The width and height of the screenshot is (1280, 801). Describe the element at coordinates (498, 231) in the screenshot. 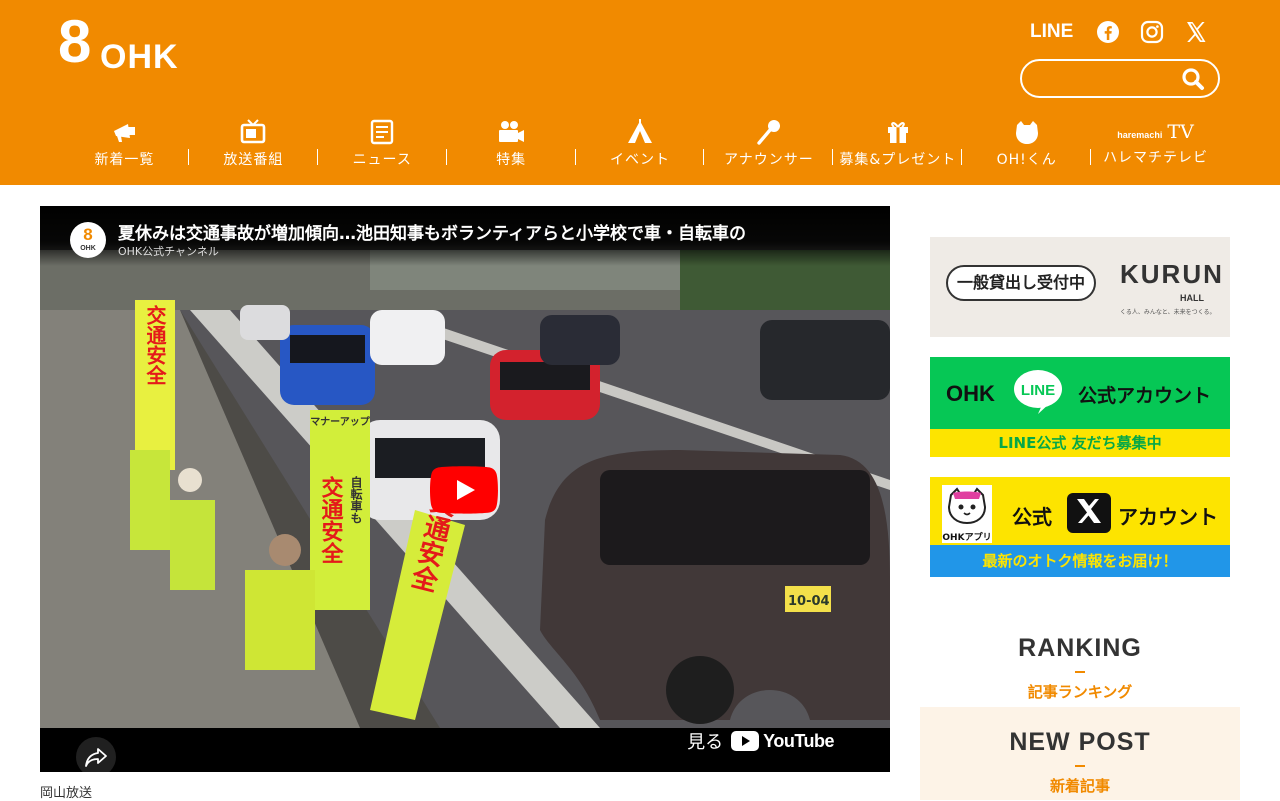

I see `video-title: 夏休みは交通事故が増加傾向…池田知事もボランティアらと小学校で車・自転車の` at that location.